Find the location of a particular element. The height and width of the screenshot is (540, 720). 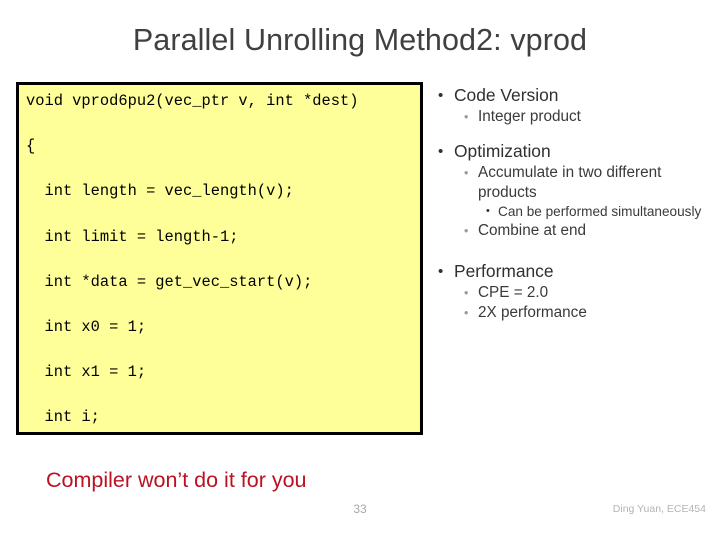

bullet-item-level-3: Can be performed simultaneously is located at coordinates (574, 212).